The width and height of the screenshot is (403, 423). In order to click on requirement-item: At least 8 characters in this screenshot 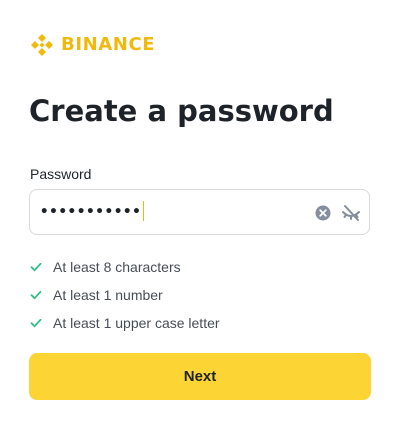, I will do `click(124, 267)`.